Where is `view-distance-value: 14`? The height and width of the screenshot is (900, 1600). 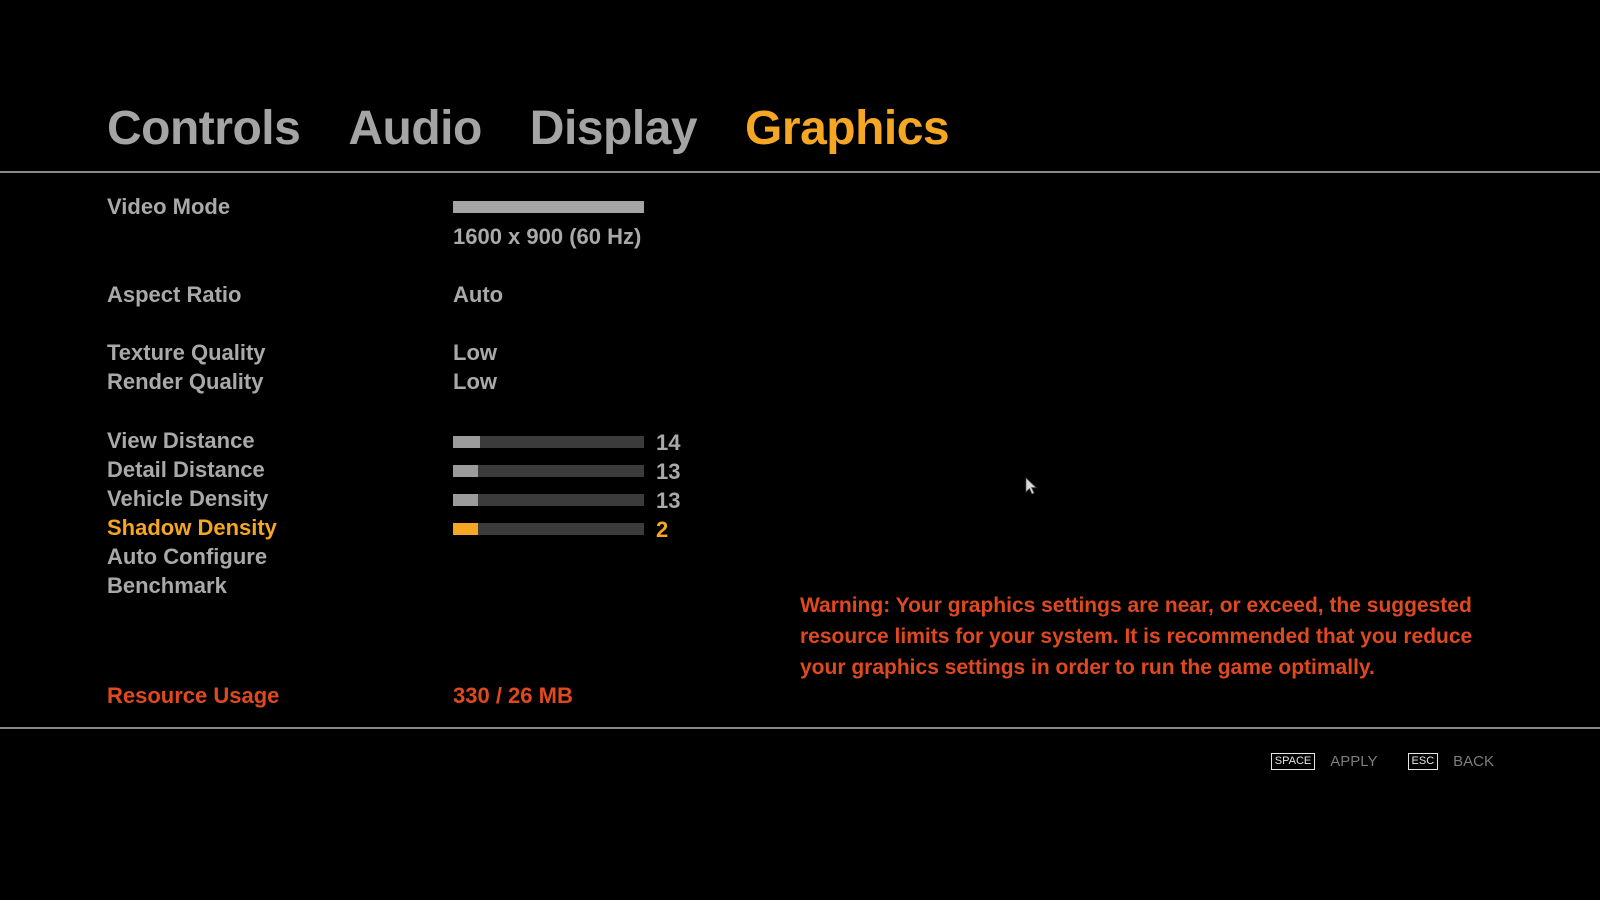
view-distance-value: 14 is located at coordinates (668, 442).